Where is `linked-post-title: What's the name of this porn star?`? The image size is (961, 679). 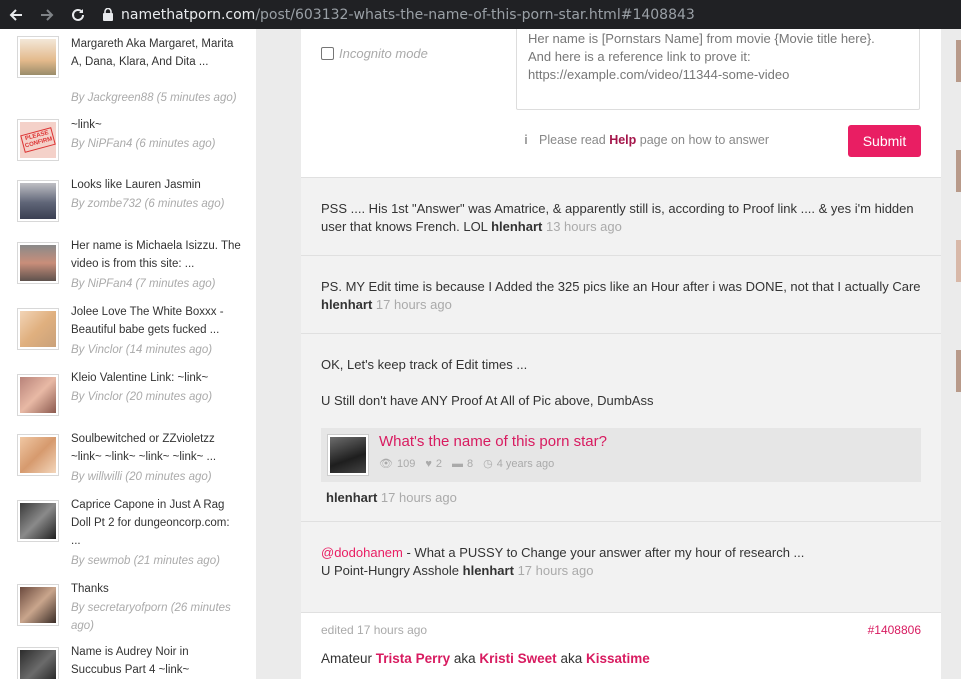
linked-post-title: What's the name of this porn star? is located at coordinates (493, 441).